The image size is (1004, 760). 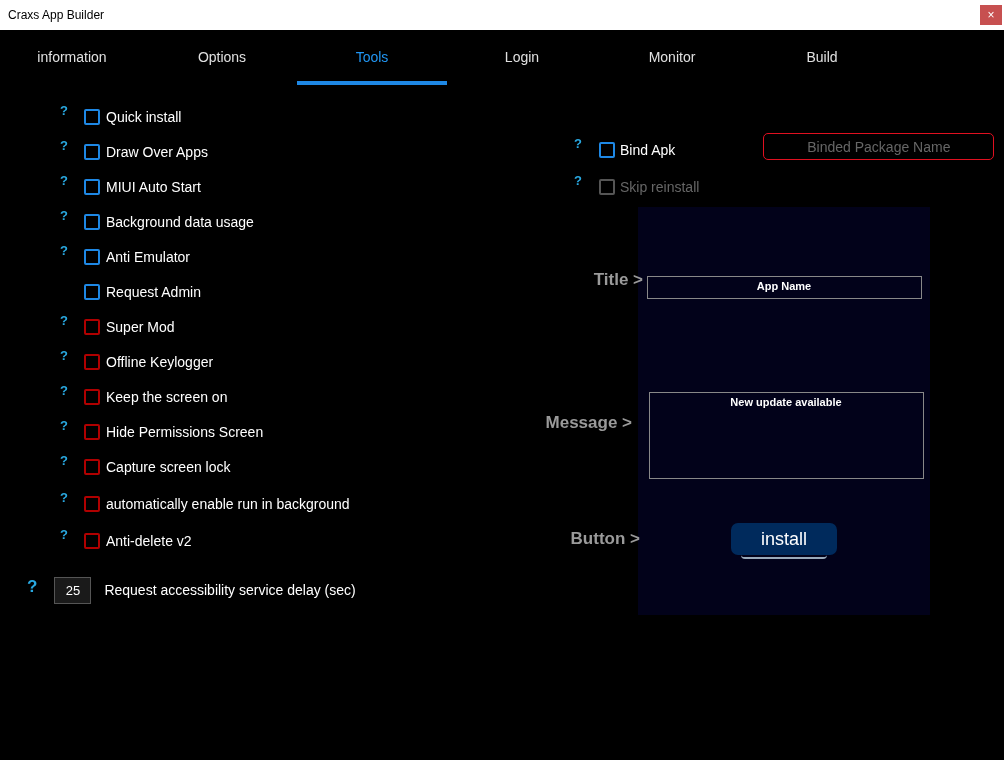 What do you see at coordinates (605, 539) in the screenshot?
I see `button-label: Button >` at bounding box center [605, 539].